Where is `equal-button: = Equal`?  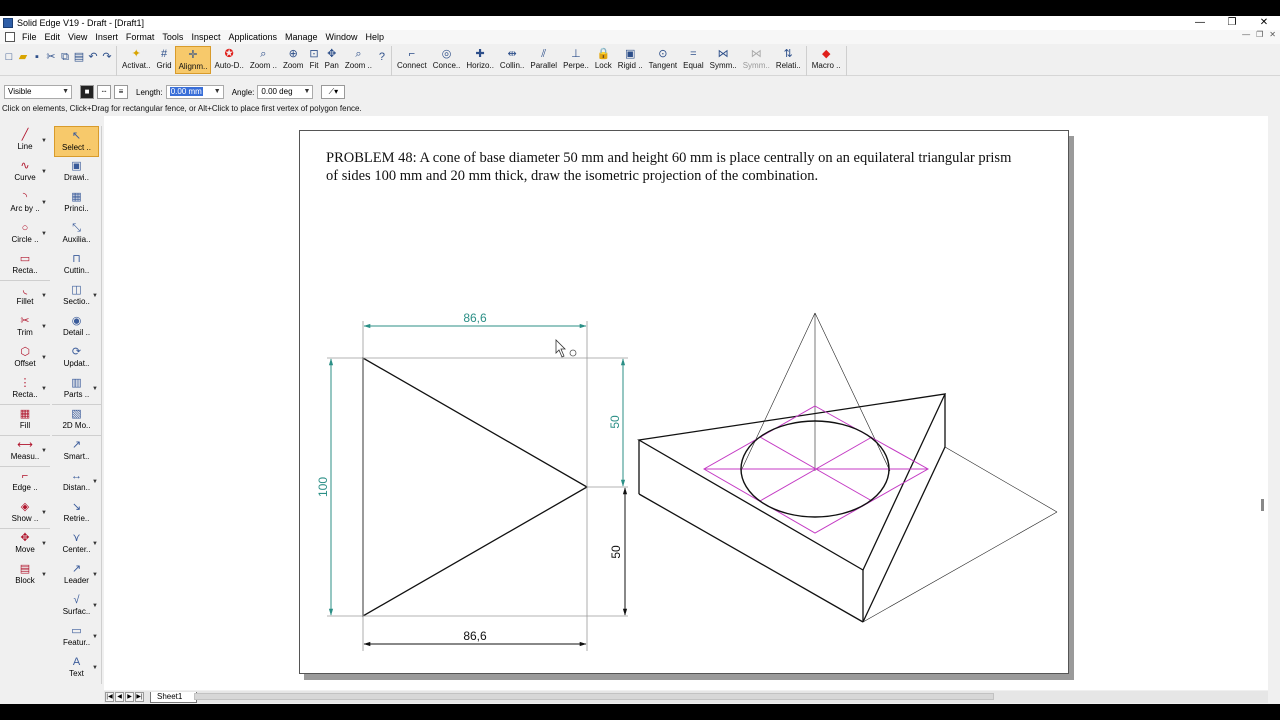 equal-button: = Equal is located at coordinates (693, 60).